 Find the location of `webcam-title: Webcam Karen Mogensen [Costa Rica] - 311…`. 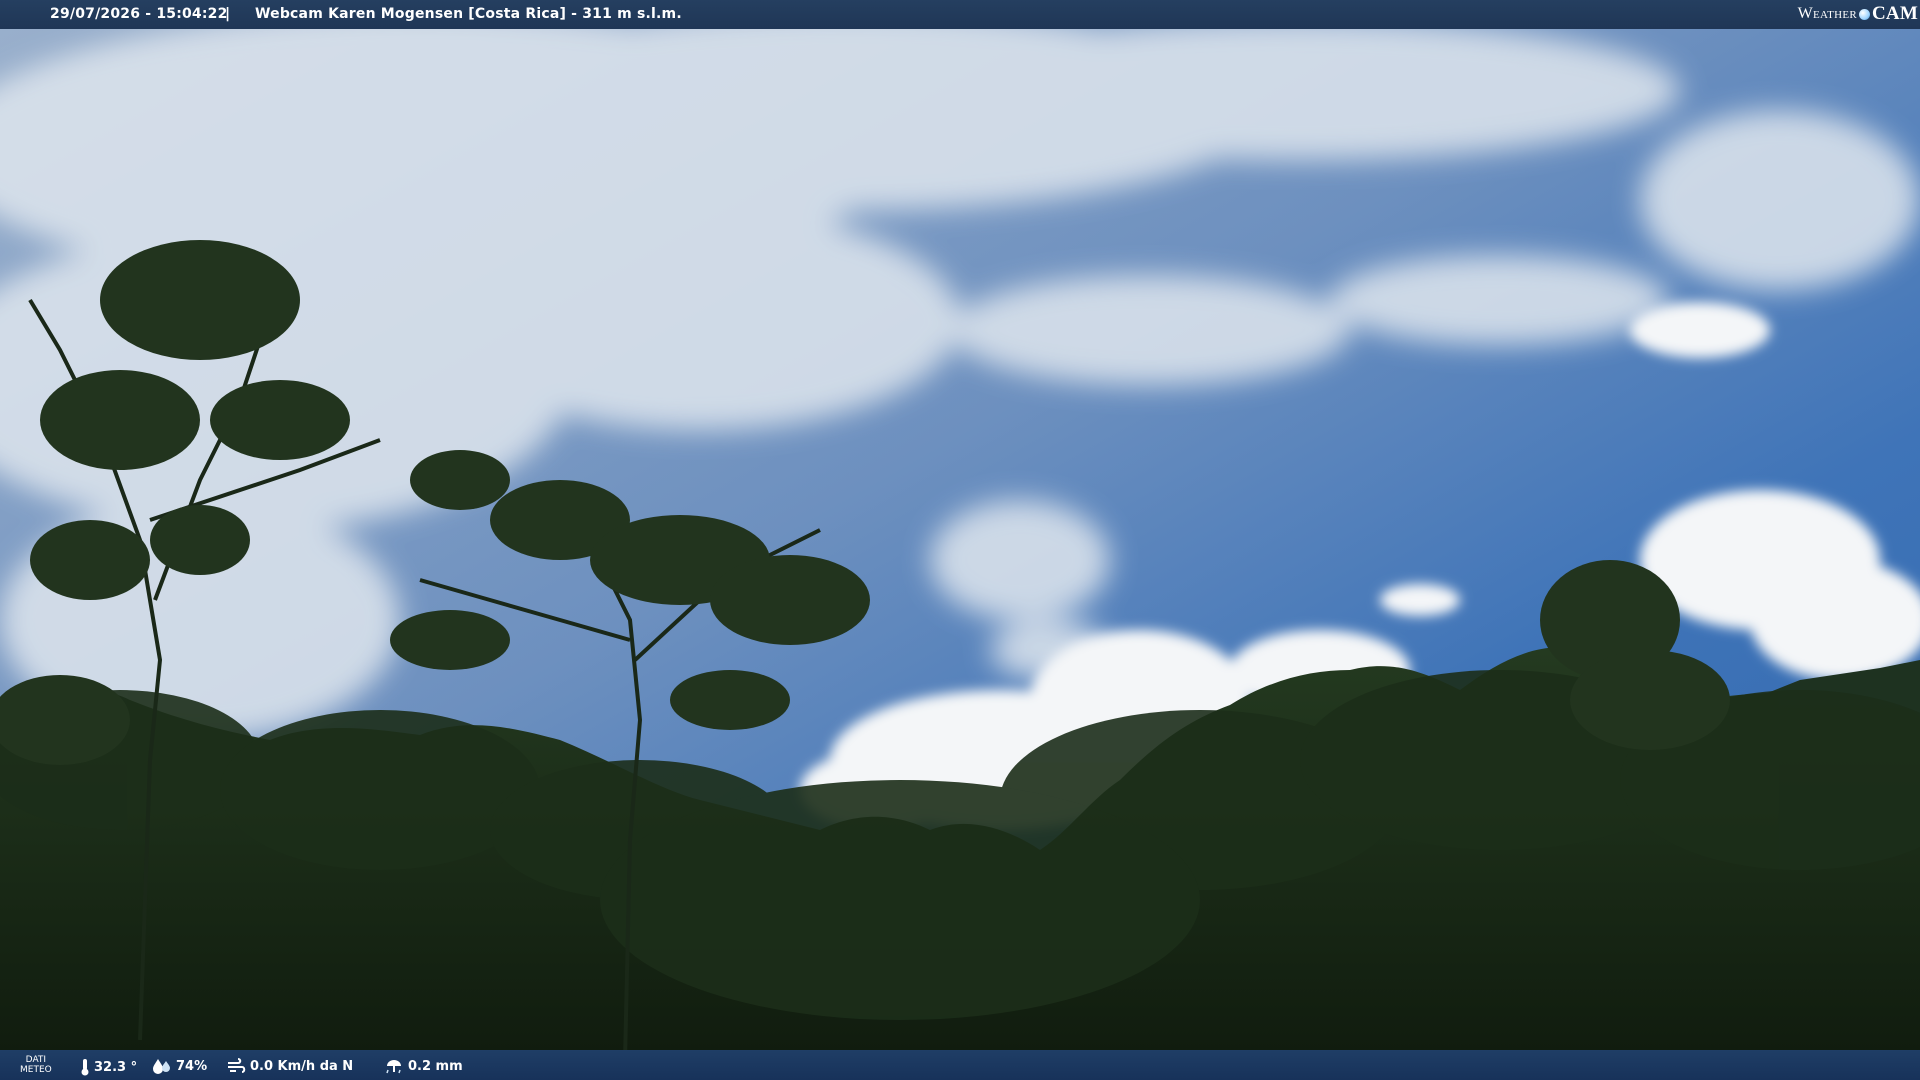

webcam-title: Webcam Karen Mogensen [Costa Rica] - 311… is located at coordinates (468, 14).